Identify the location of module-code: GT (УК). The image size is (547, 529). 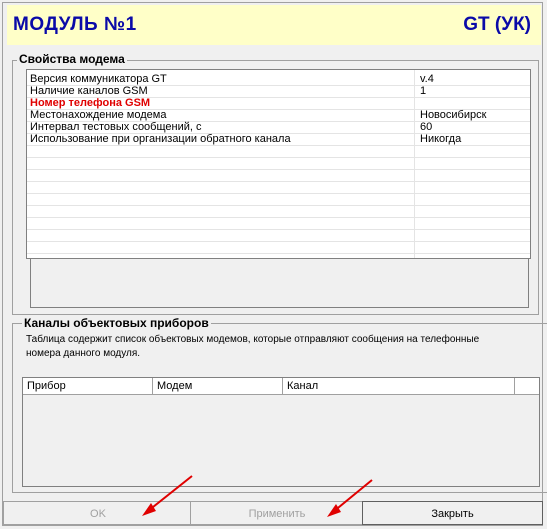
(497, 24).